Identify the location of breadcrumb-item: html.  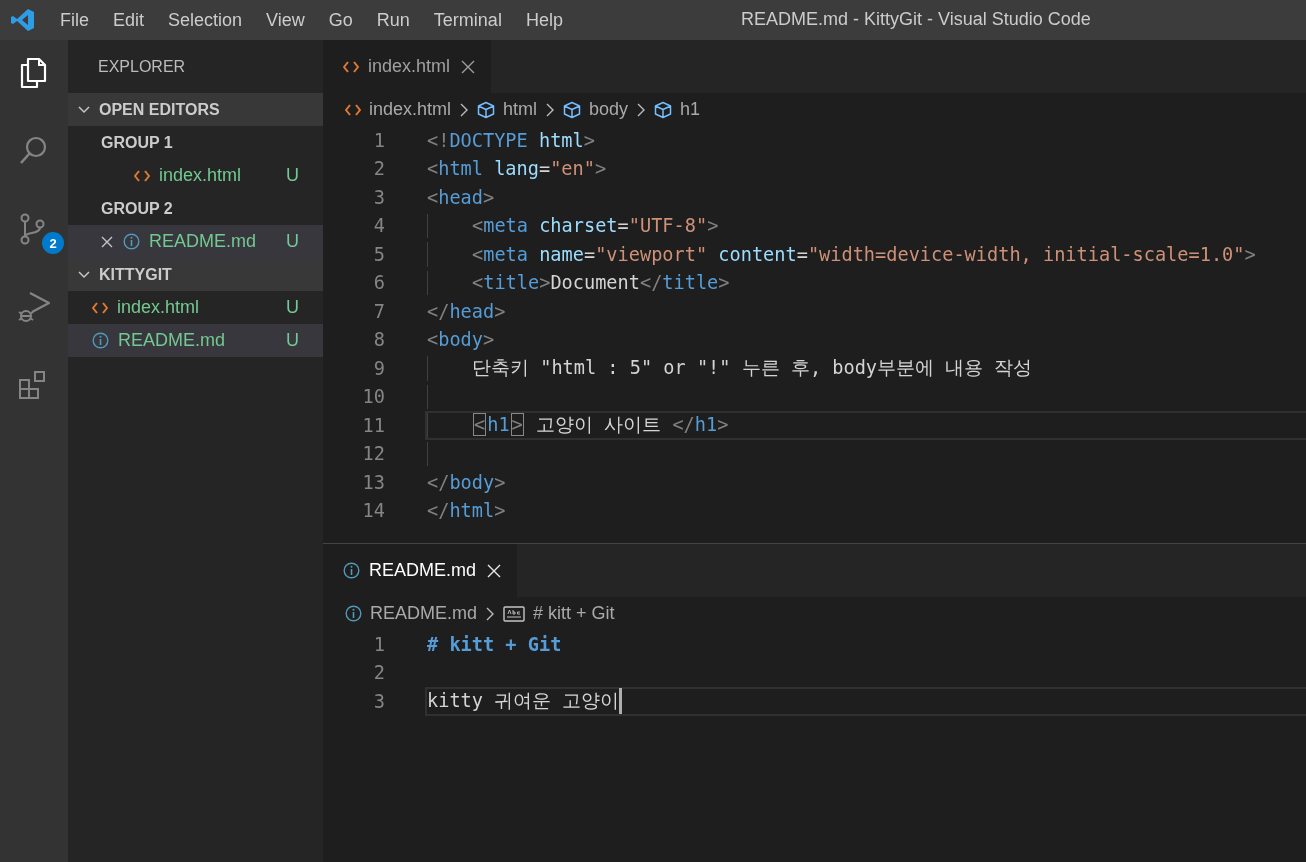
(520, 109).